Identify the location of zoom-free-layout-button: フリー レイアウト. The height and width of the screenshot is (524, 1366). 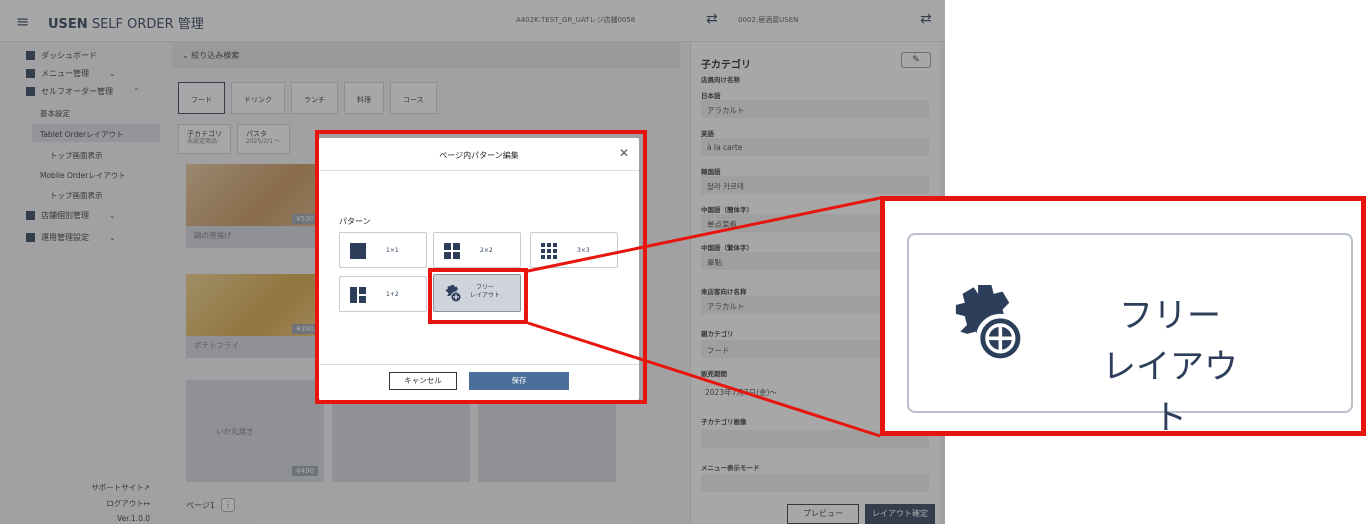
(1130, 335).